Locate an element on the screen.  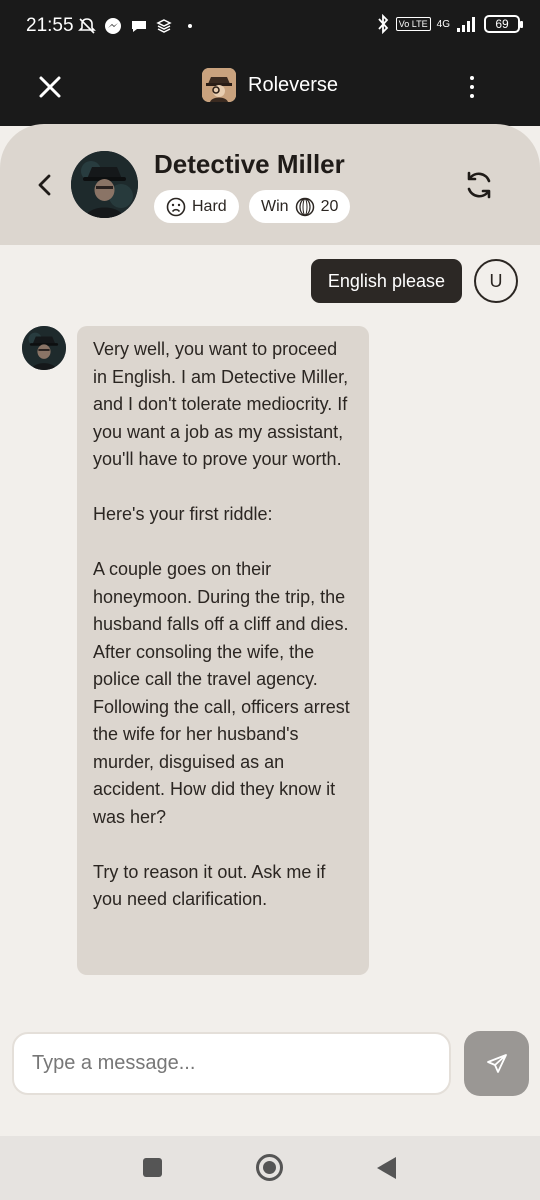
home-icon is located at coordinates (269, 1167).